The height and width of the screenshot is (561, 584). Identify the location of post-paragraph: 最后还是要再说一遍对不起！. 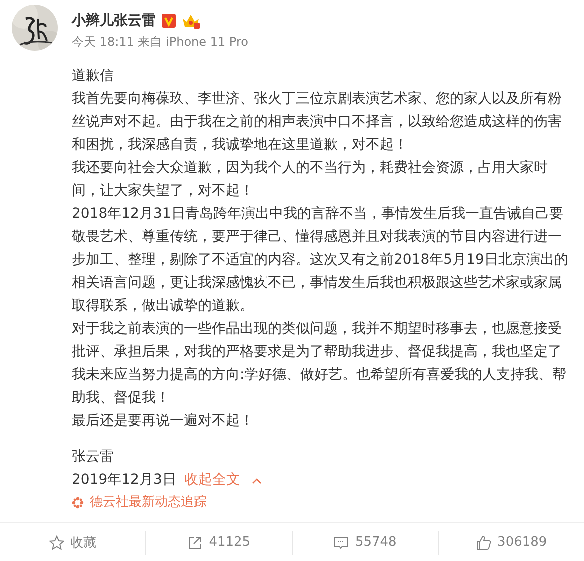
(163, 421).